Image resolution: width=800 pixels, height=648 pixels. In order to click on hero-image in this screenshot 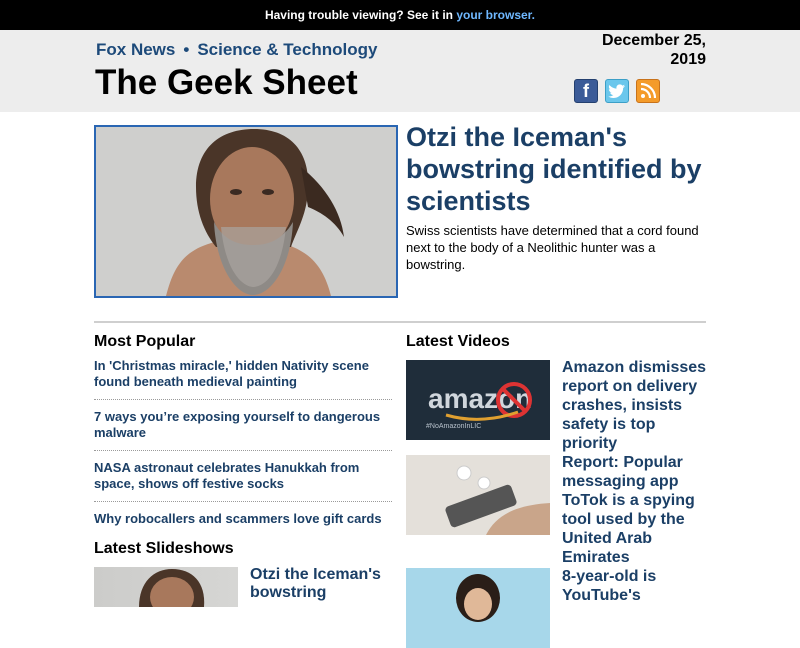, I will do `click(246, 211)`.